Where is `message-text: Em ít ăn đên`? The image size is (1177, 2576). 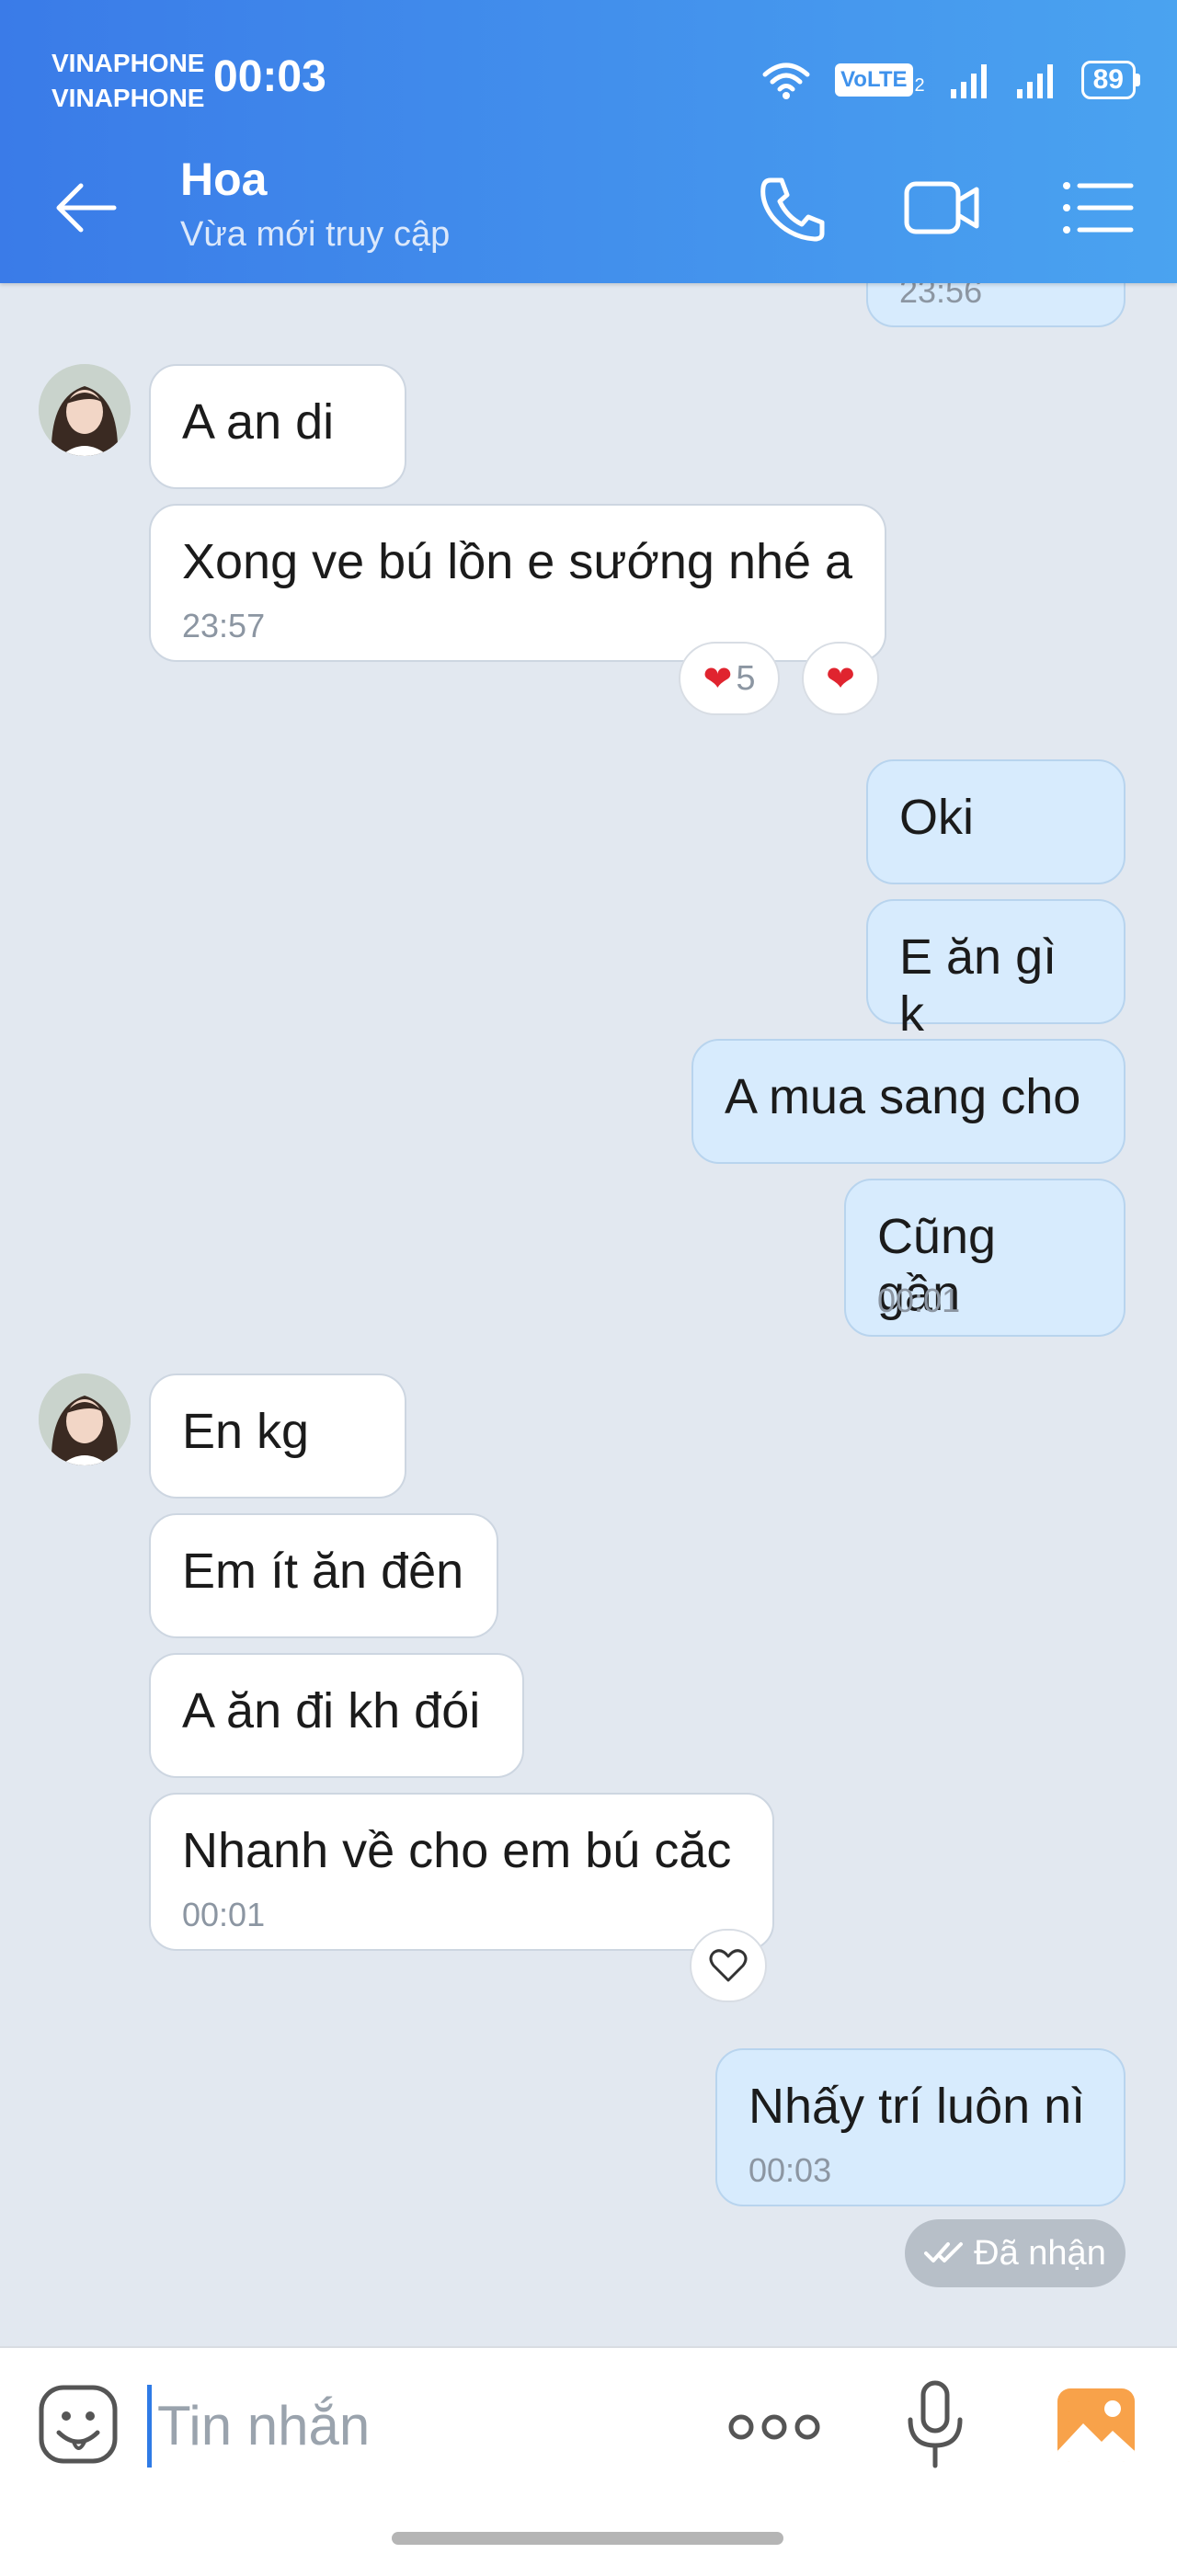
message-text: Em ít ăn đên is located at coordinates (323, 1571).